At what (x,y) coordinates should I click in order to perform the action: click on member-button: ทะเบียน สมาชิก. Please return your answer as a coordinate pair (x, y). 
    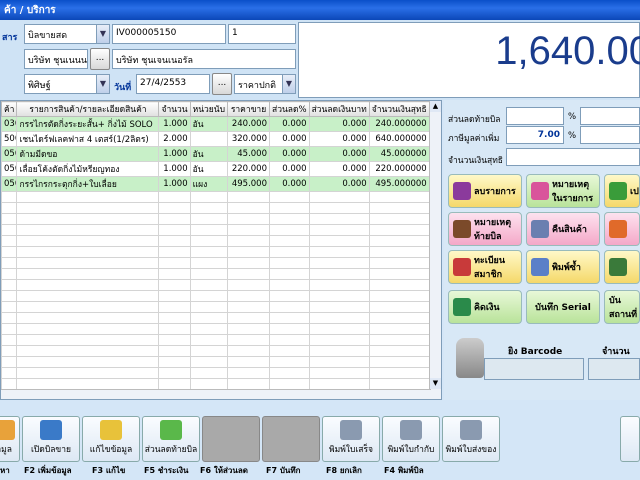
    Looking at the image, I should click on (485, 267).